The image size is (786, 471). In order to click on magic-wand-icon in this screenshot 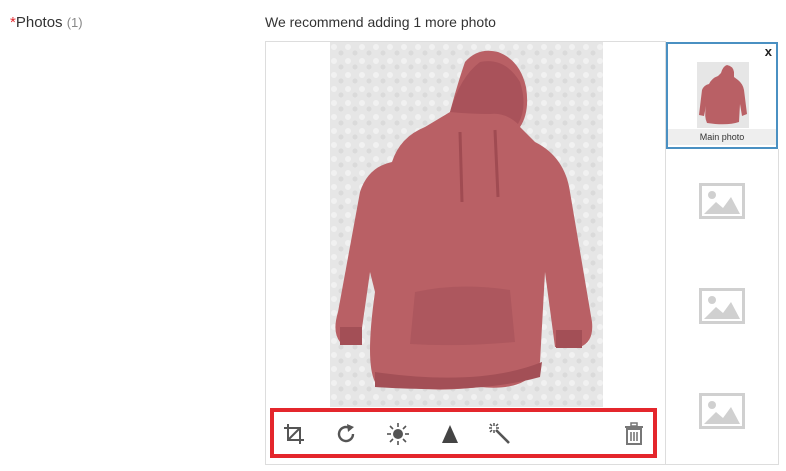, I will do `click(500, 434)`.